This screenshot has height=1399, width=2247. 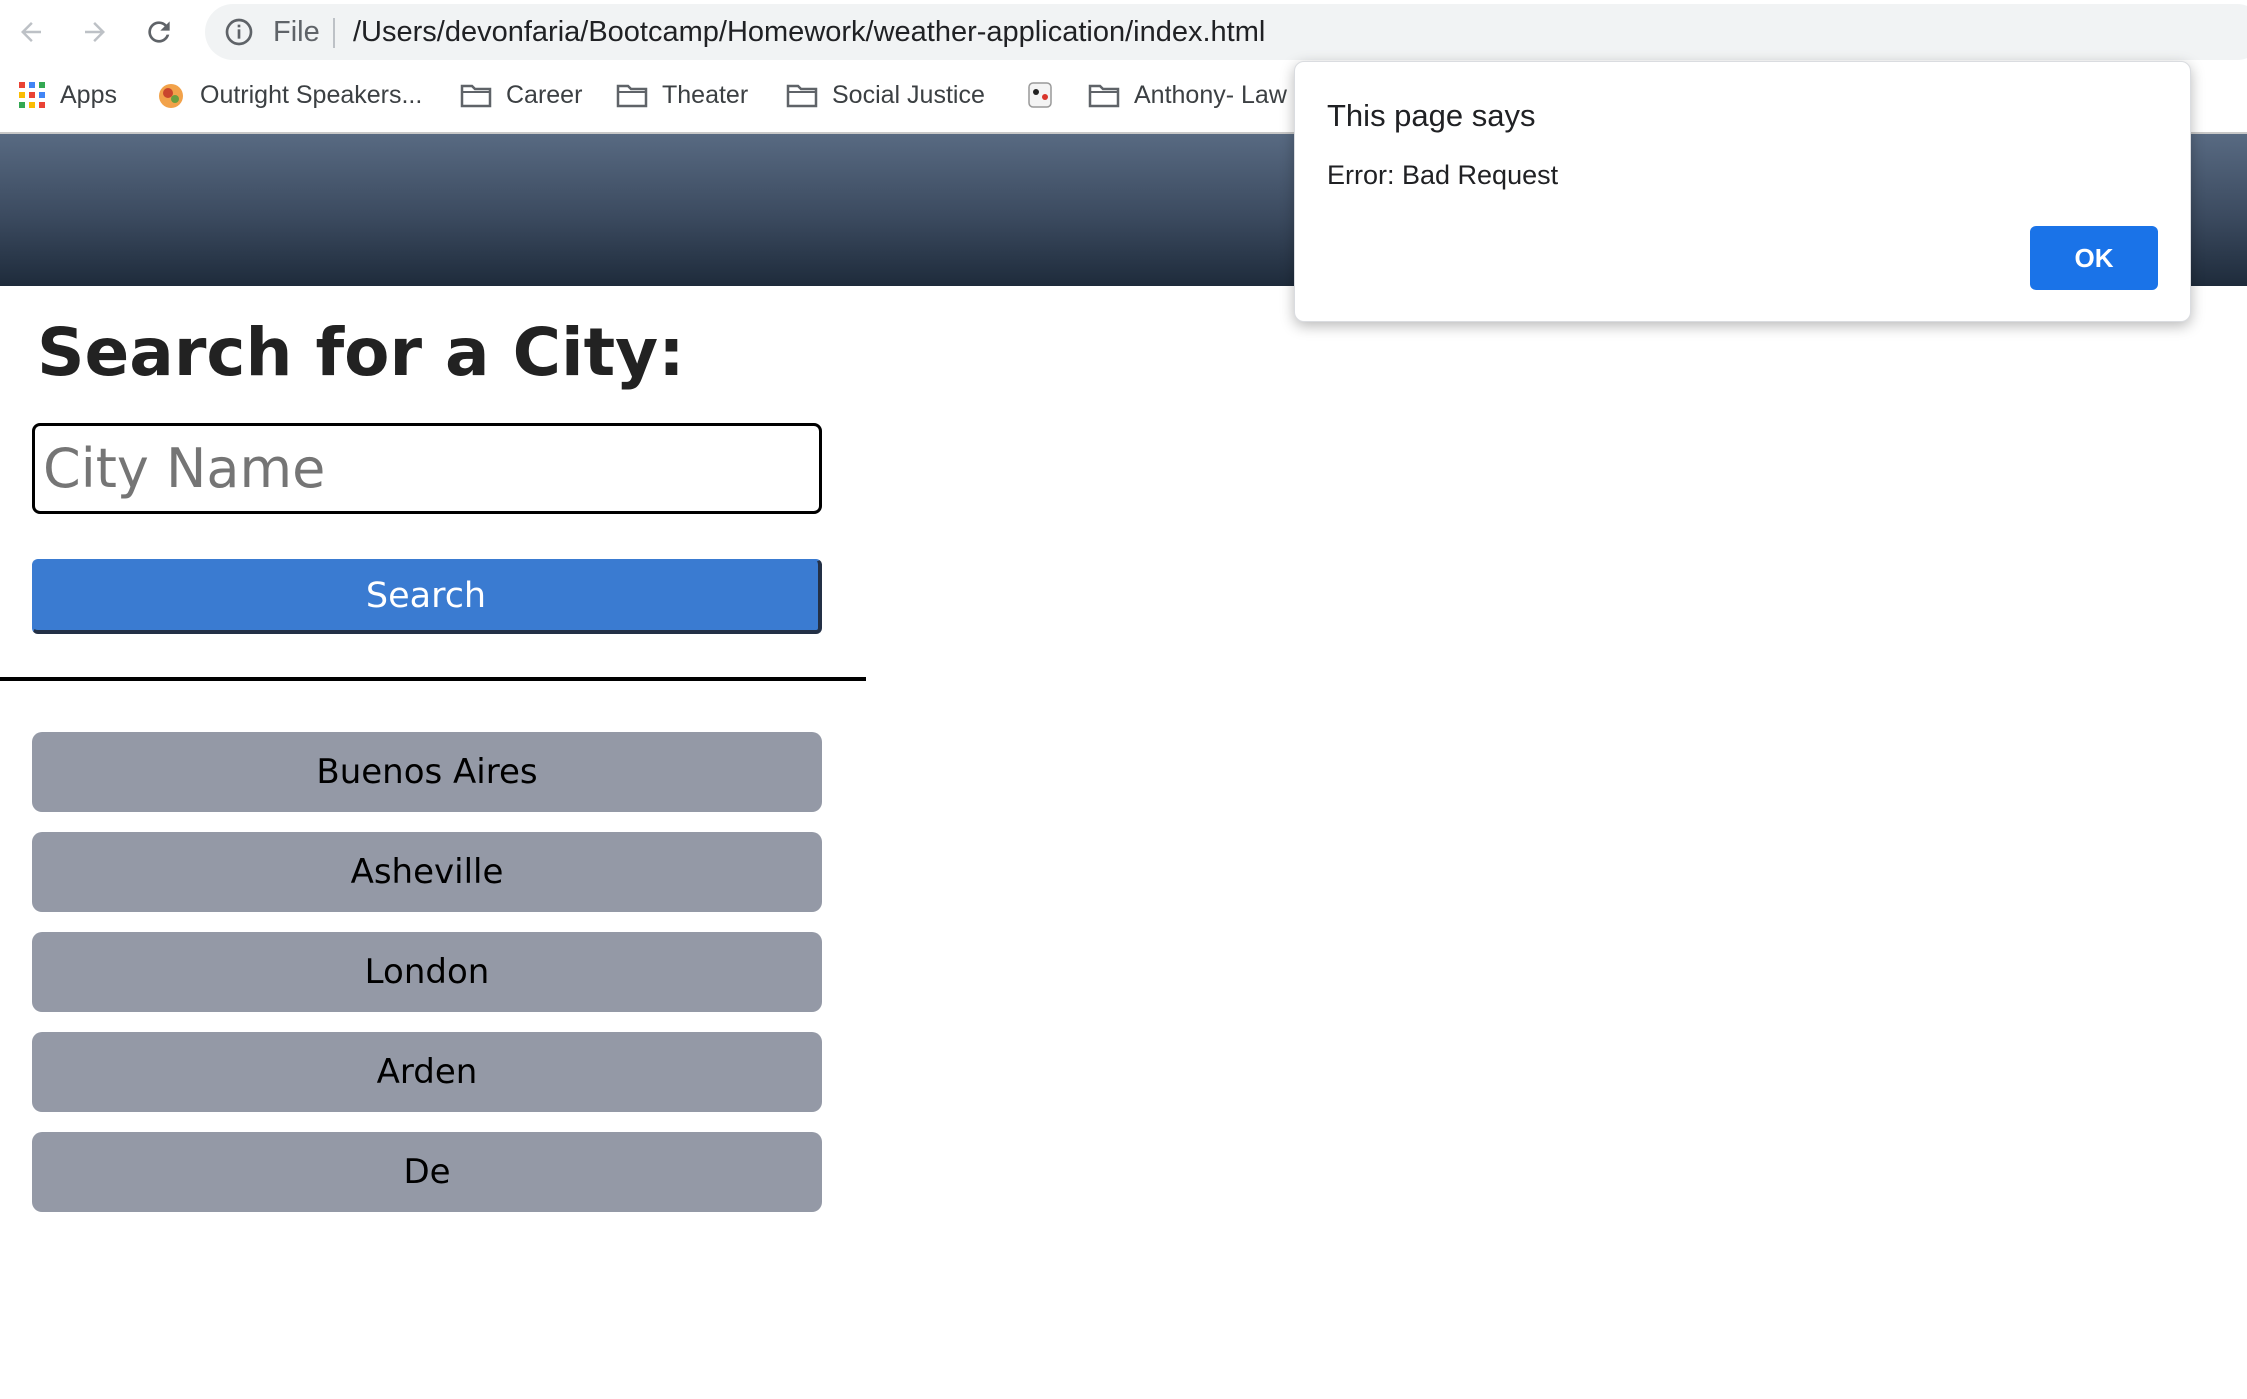 I want to click on reload-icon, so click(x=159, y=32).